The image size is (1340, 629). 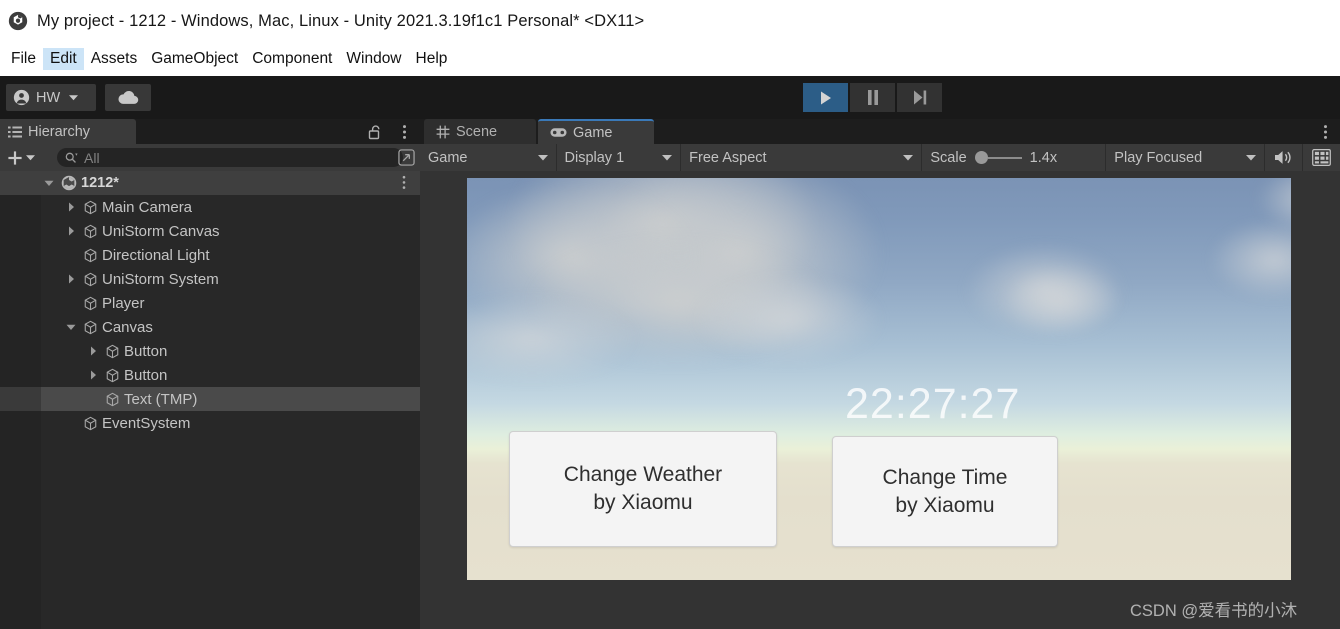 What do you see at coordinates (114, 59) in the screenshot?
I see `menu-item-assets: Assets` at bounding box center [114, 59].